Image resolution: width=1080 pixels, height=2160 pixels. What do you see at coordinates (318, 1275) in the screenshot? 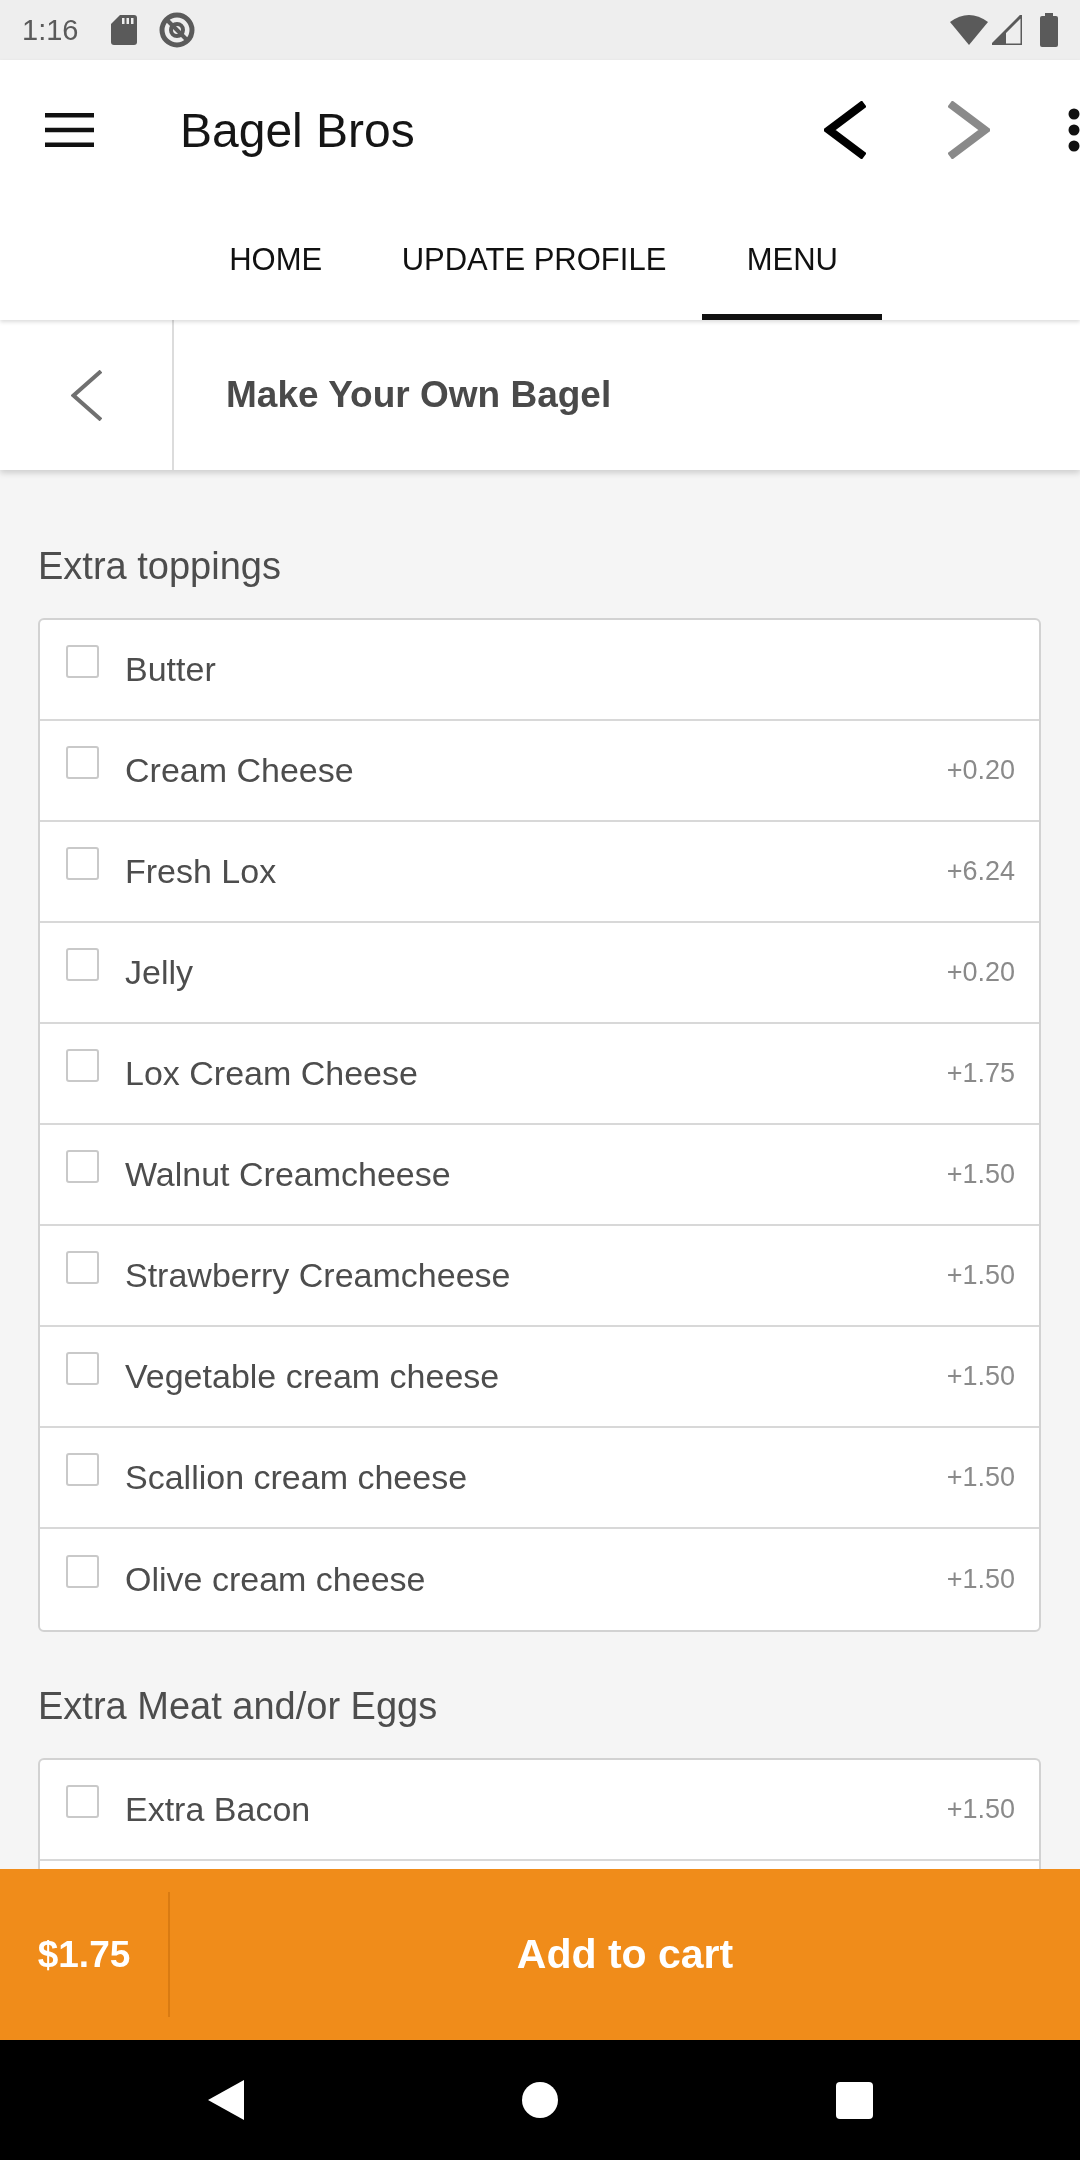
I see `option-name: Strawberry Creamcheese` at bounding box center [318, 1275].